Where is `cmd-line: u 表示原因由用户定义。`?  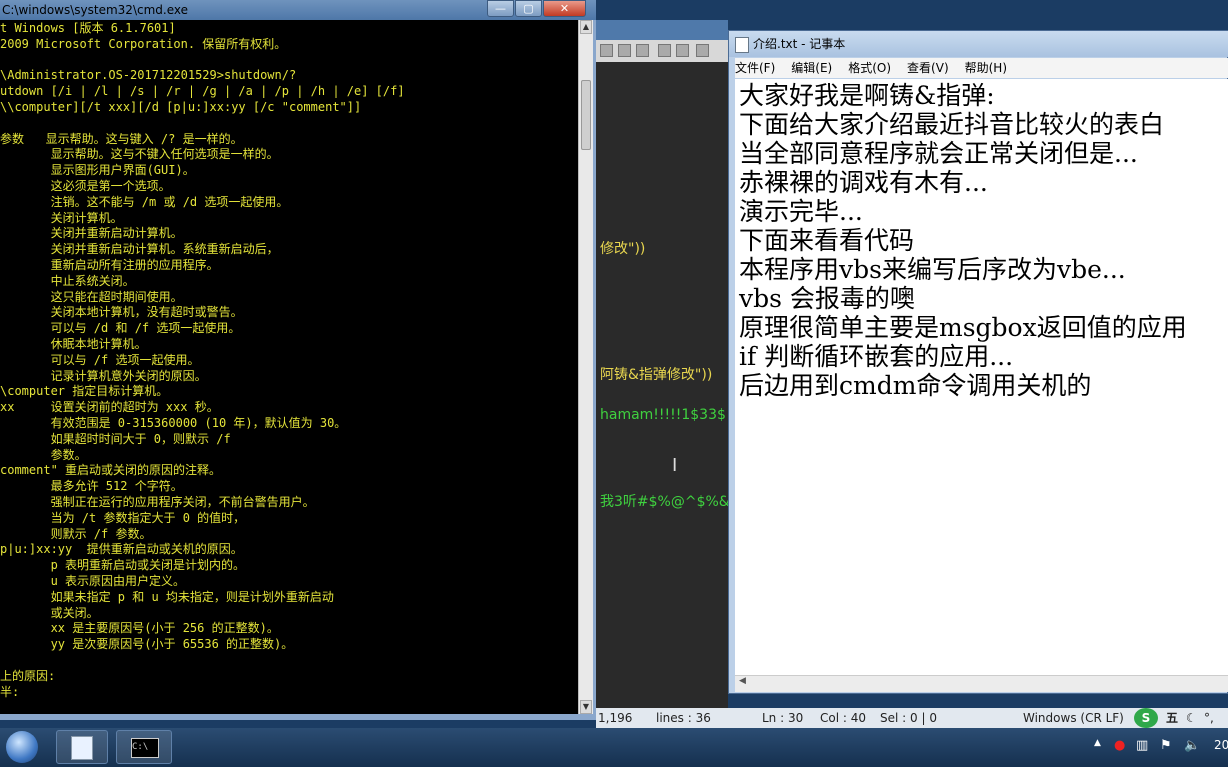
cmd-line: u 表示原因由用户定义。 is located at coordinates (93, 581).